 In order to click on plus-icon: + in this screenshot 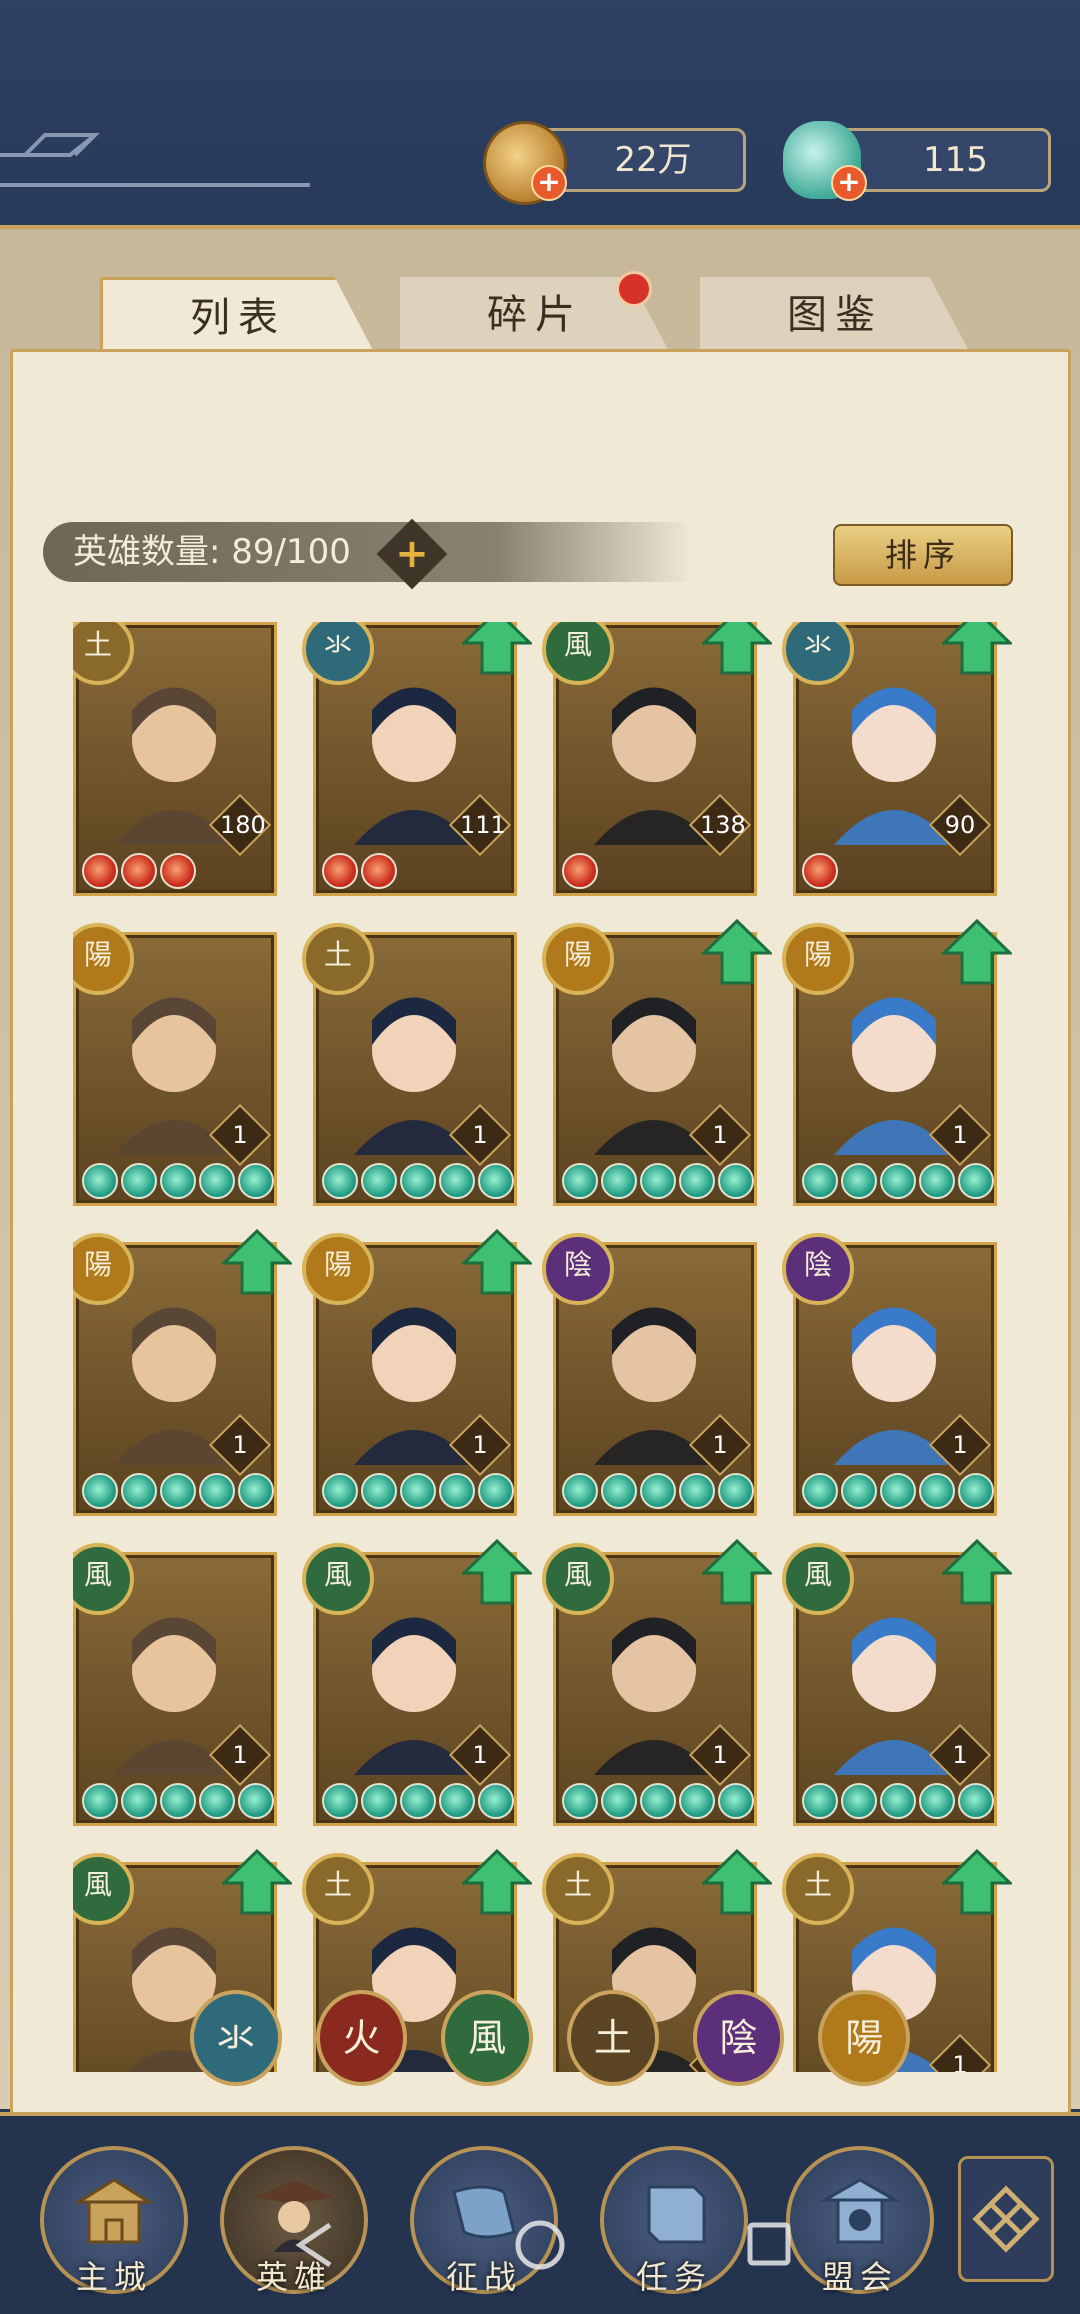, I will do `click(411, 553)`.